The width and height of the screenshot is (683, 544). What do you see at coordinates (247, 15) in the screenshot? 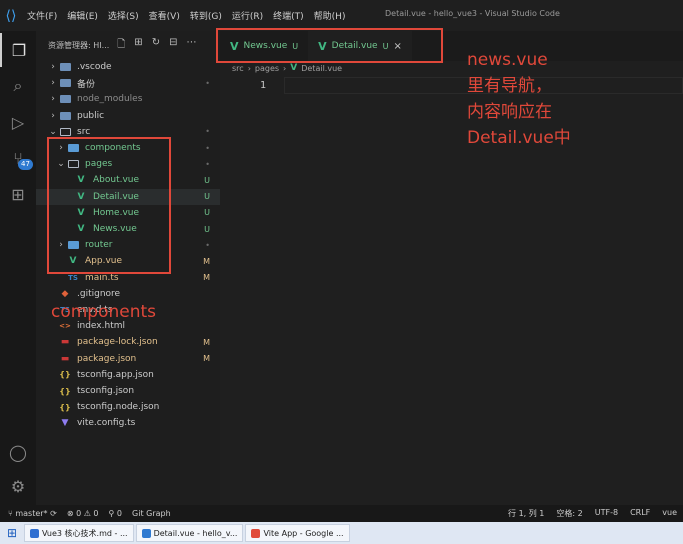
I see `menu-run: 运行(R)` at bounding box center [247, 15].